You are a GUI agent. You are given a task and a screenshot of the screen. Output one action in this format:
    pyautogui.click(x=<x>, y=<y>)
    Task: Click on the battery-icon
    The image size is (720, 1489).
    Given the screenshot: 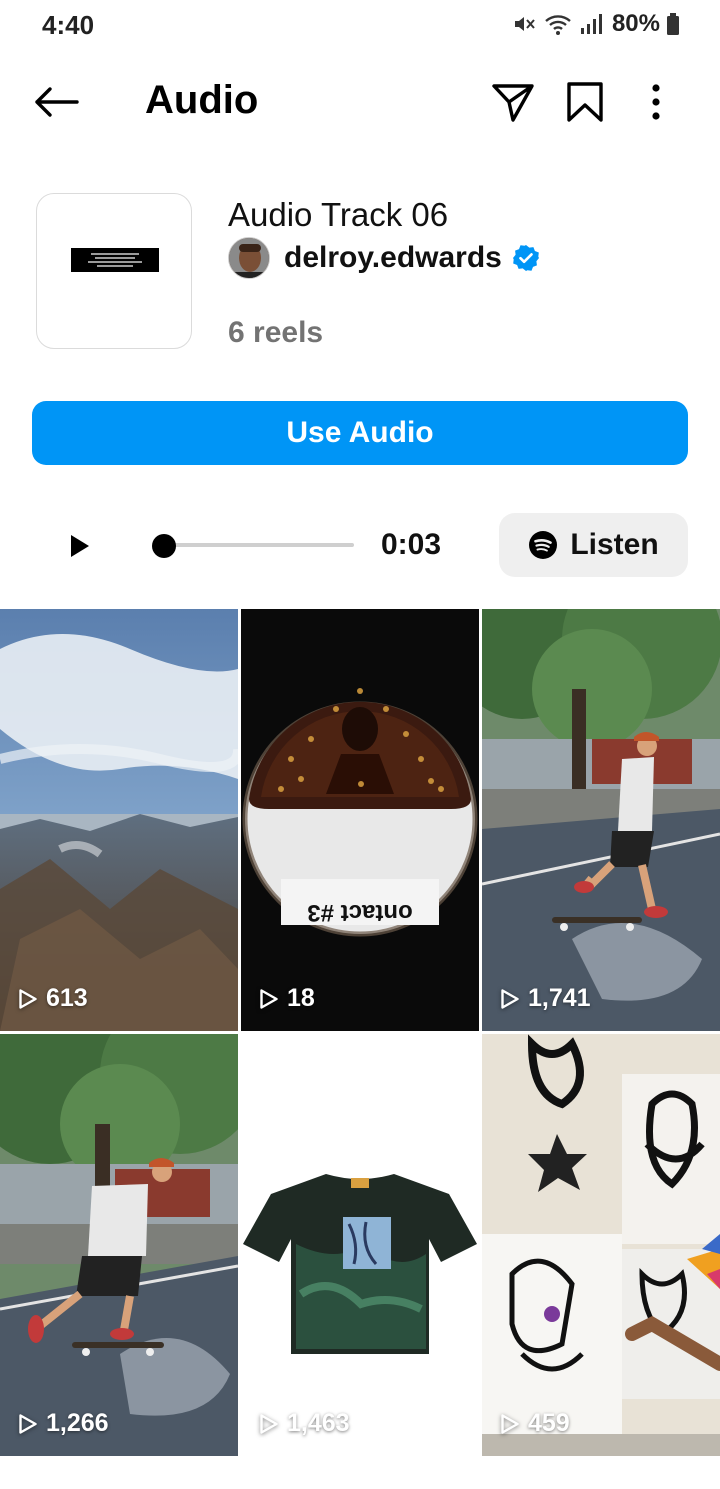 What is the action you would take?
    pyautogui.click(x=673, y=24)
    